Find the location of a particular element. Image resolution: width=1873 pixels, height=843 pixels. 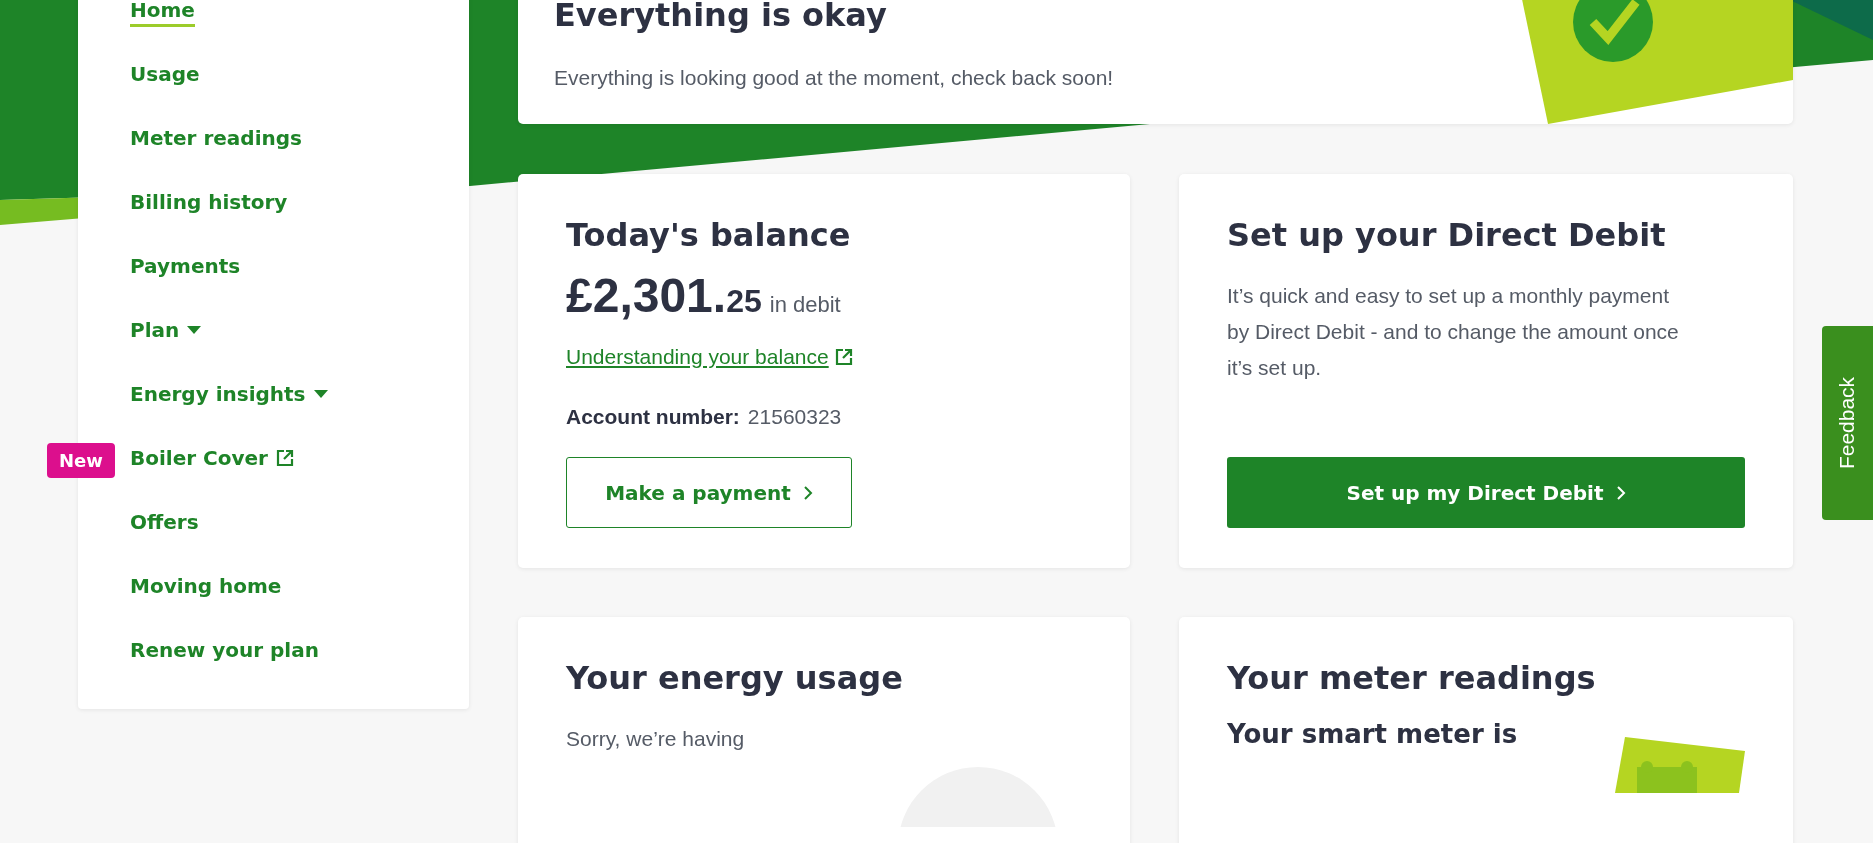

nav-link: Billing history is located at coordinates (209, 204).